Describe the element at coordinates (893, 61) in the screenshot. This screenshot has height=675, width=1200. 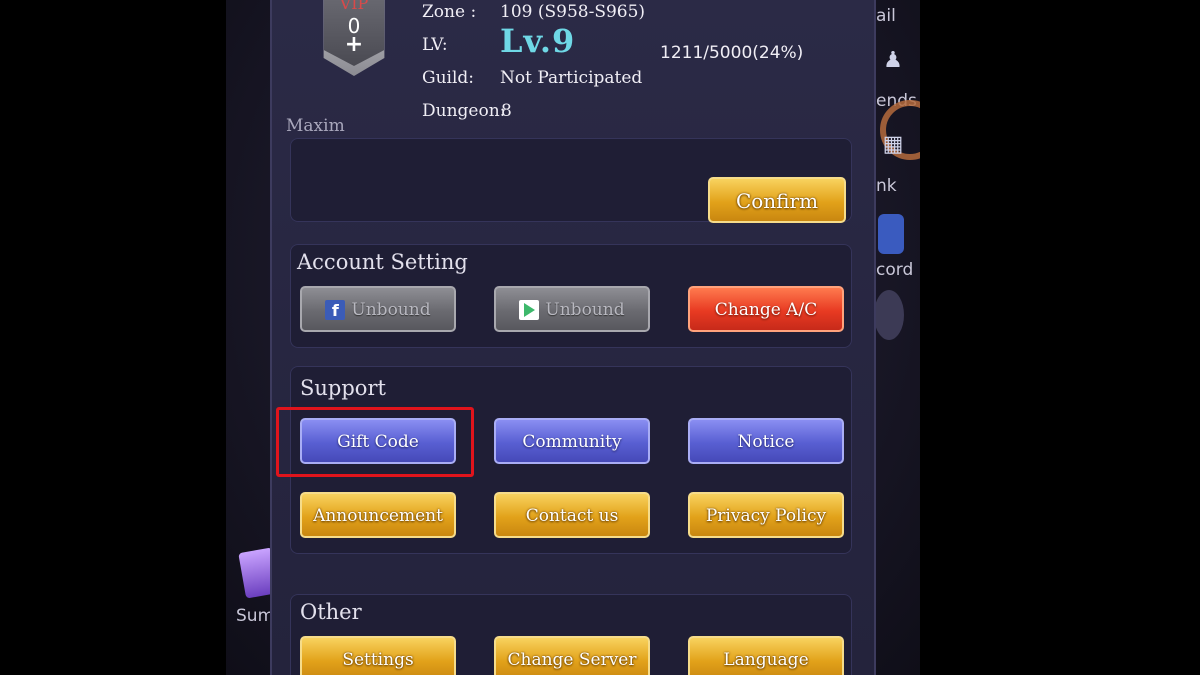
I see `friends-icon: ♟` at that location.